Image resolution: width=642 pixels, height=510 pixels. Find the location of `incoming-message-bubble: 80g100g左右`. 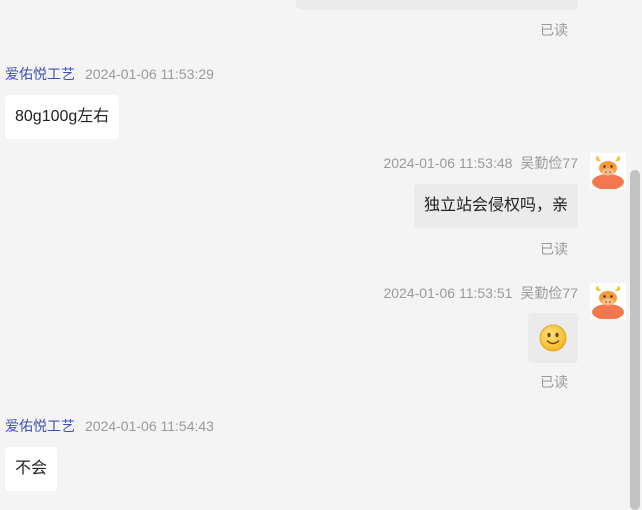

incoming-message-bubble: 80g100g左右 is located at coordinates (62, 117).